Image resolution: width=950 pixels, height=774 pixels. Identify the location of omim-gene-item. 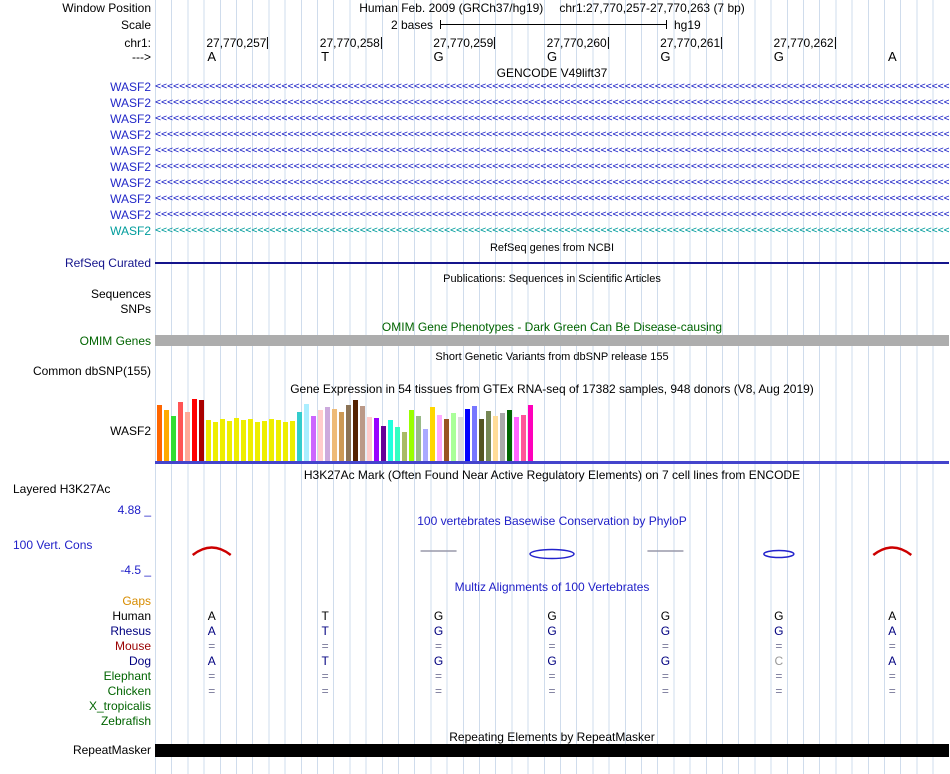
(552, 340).